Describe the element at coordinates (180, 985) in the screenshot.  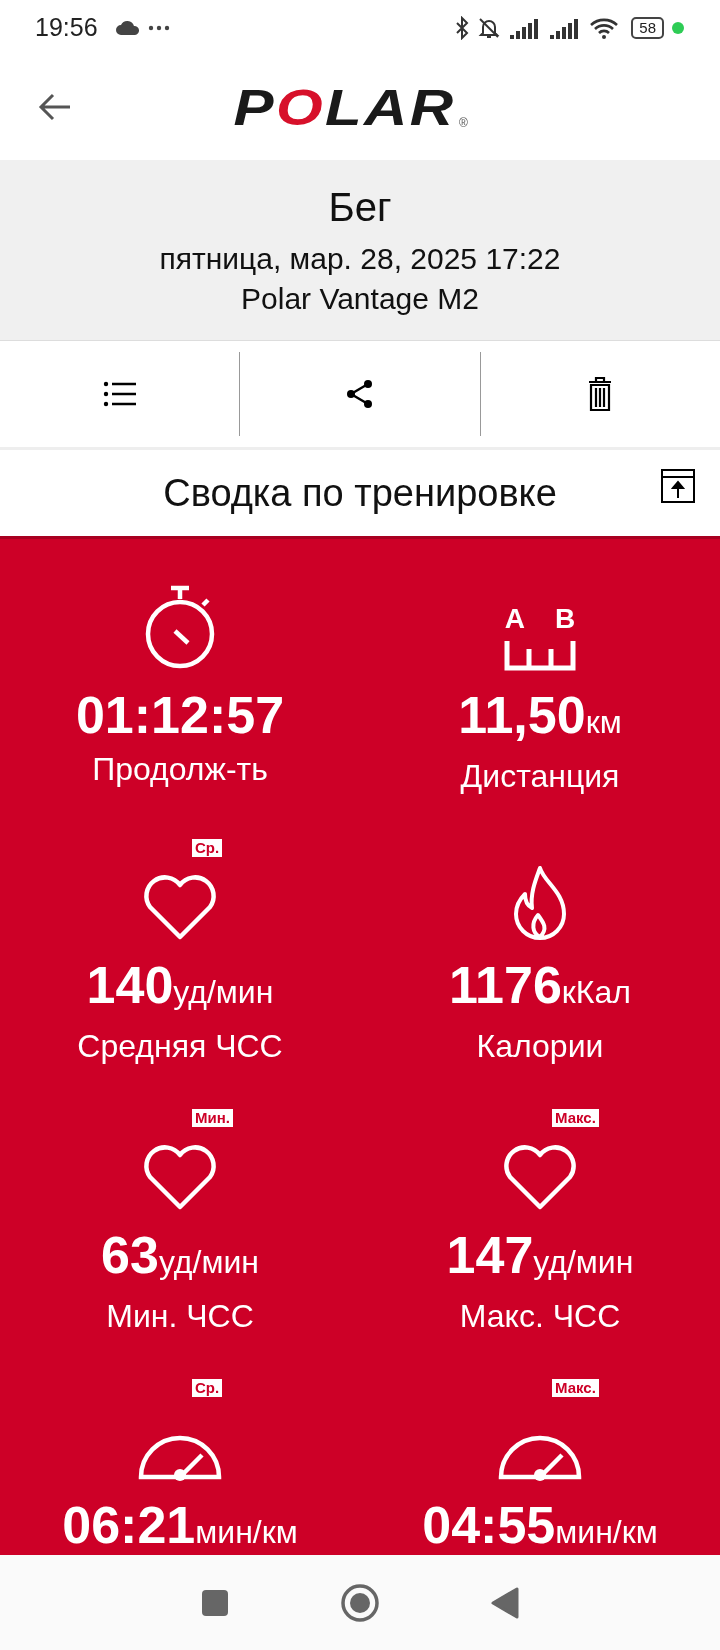
I see `metric-value: 140уд/мин` at that location.